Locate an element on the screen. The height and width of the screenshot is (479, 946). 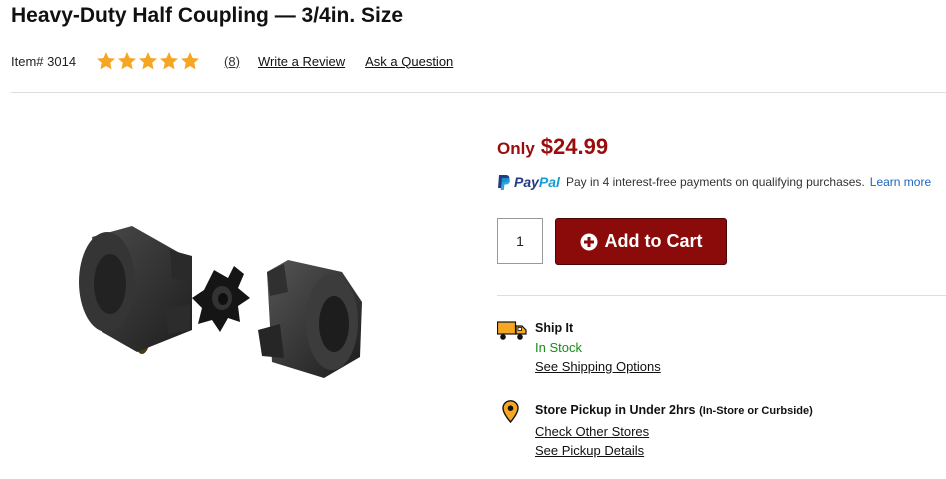
ask-question-link: Ask a Question is located at coordinates (409, 61).